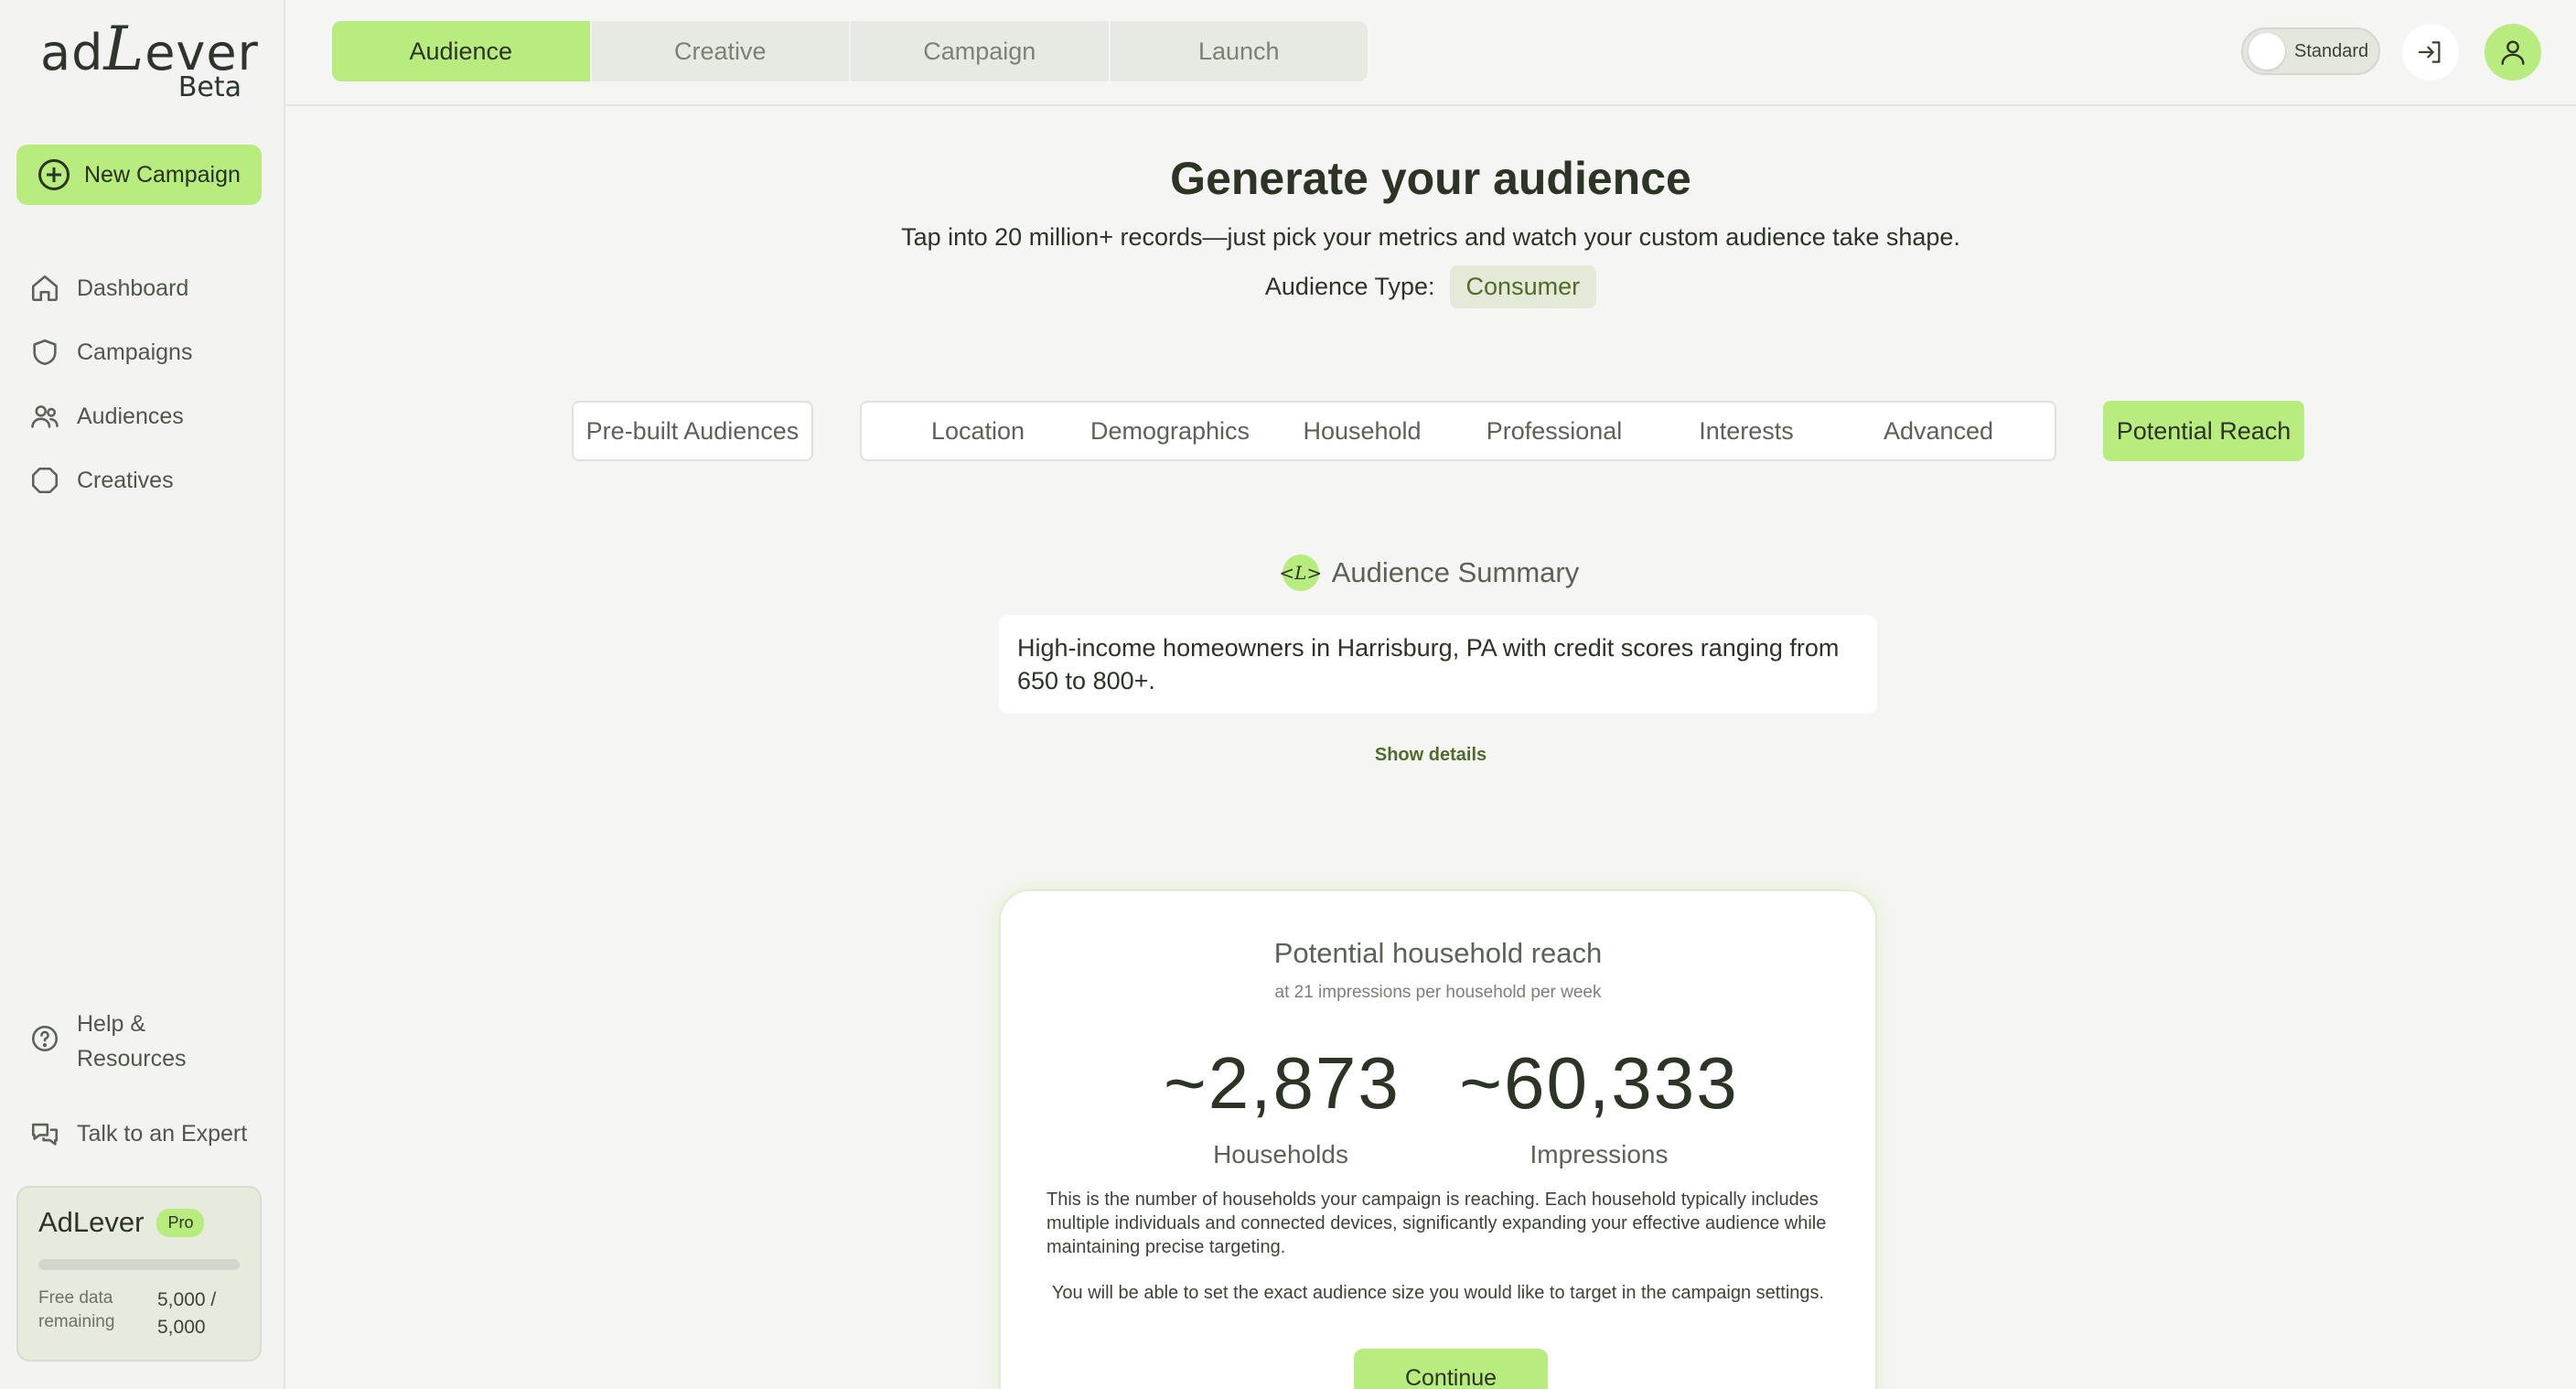  Describe the element at coordinates (92, 1222) in the screenshot. I see `plan-name: AdLever` at that location.